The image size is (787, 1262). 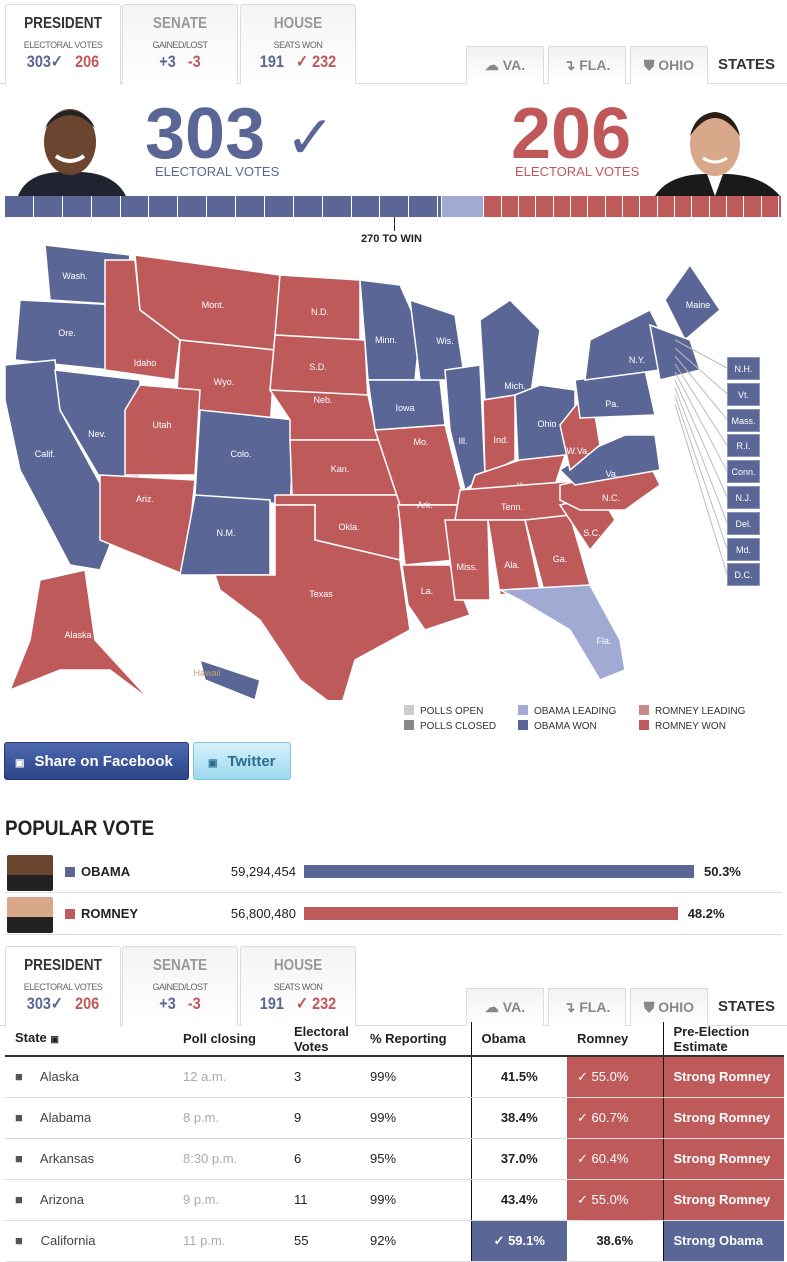 I want to click on virginia-icon: ☁, so click(x=491, y=65).